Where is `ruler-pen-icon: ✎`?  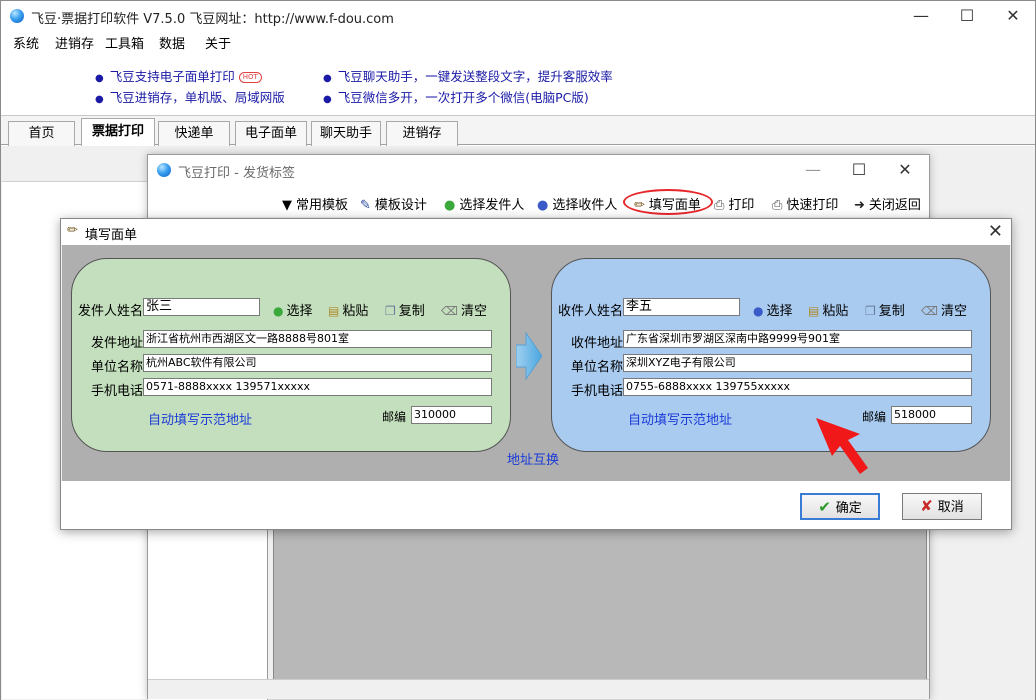
ruler-pen-icon: ✎ is located at coordinates (365, 205).